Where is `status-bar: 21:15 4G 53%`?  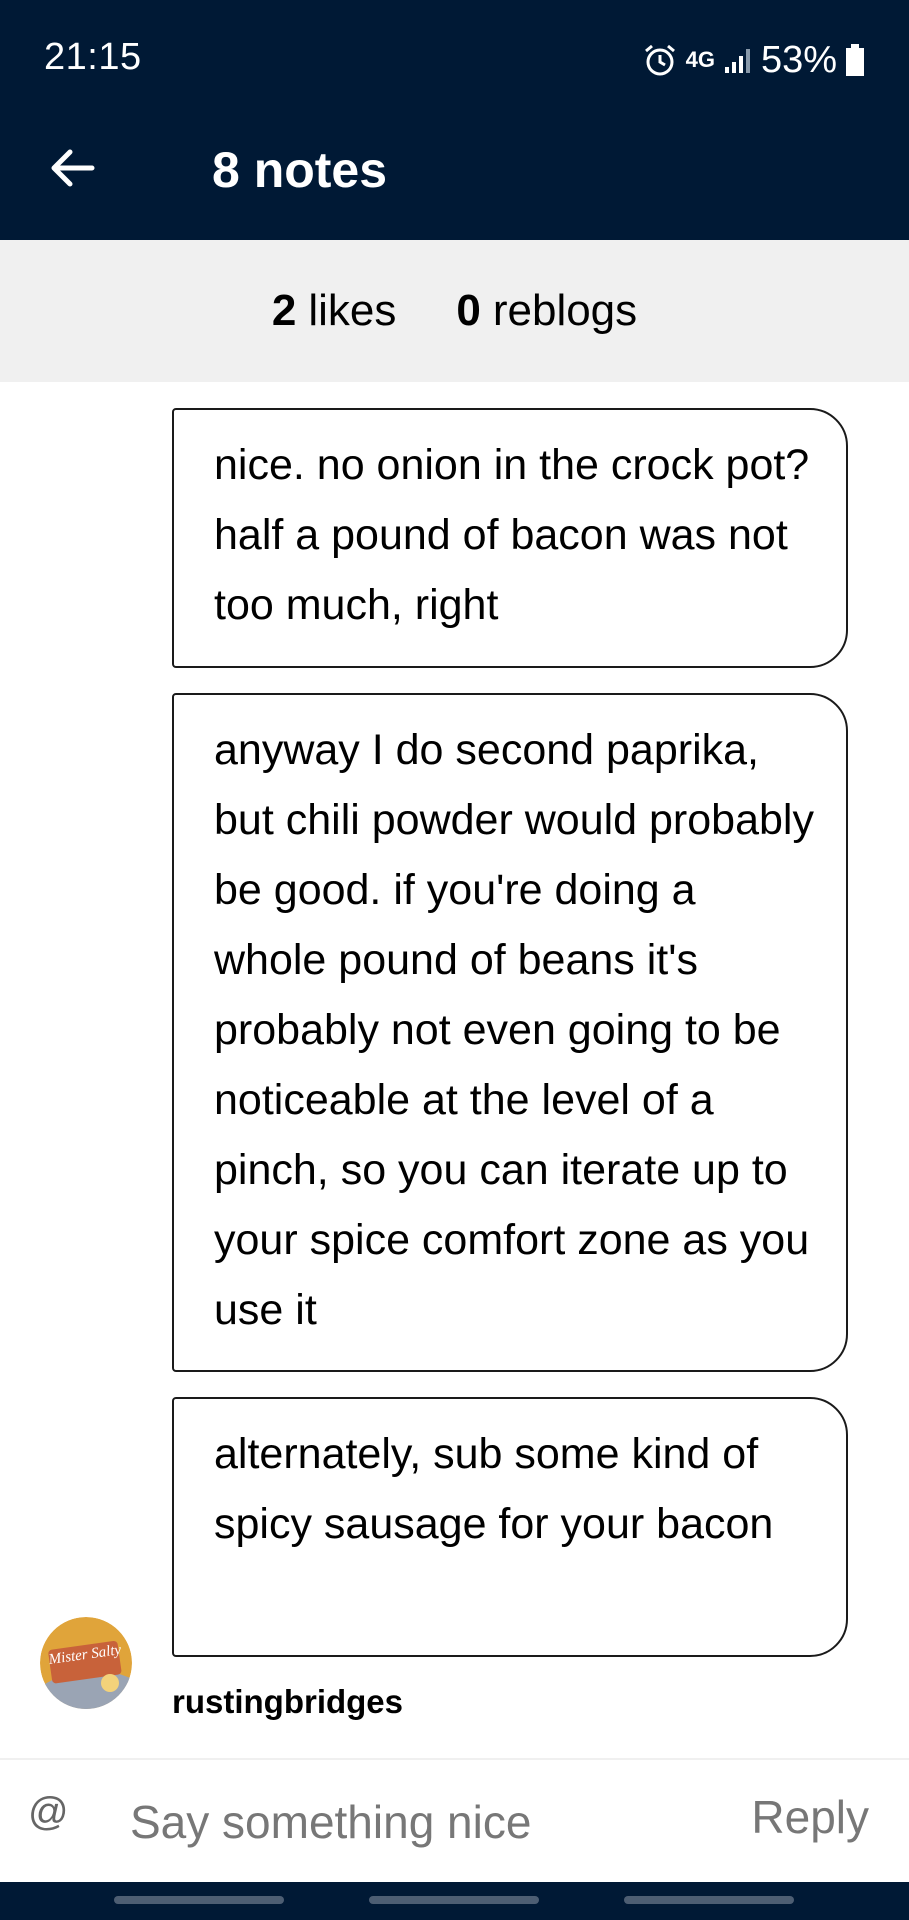
status-bar: 21:15 4G 53% is located at coordinates (454, 49).